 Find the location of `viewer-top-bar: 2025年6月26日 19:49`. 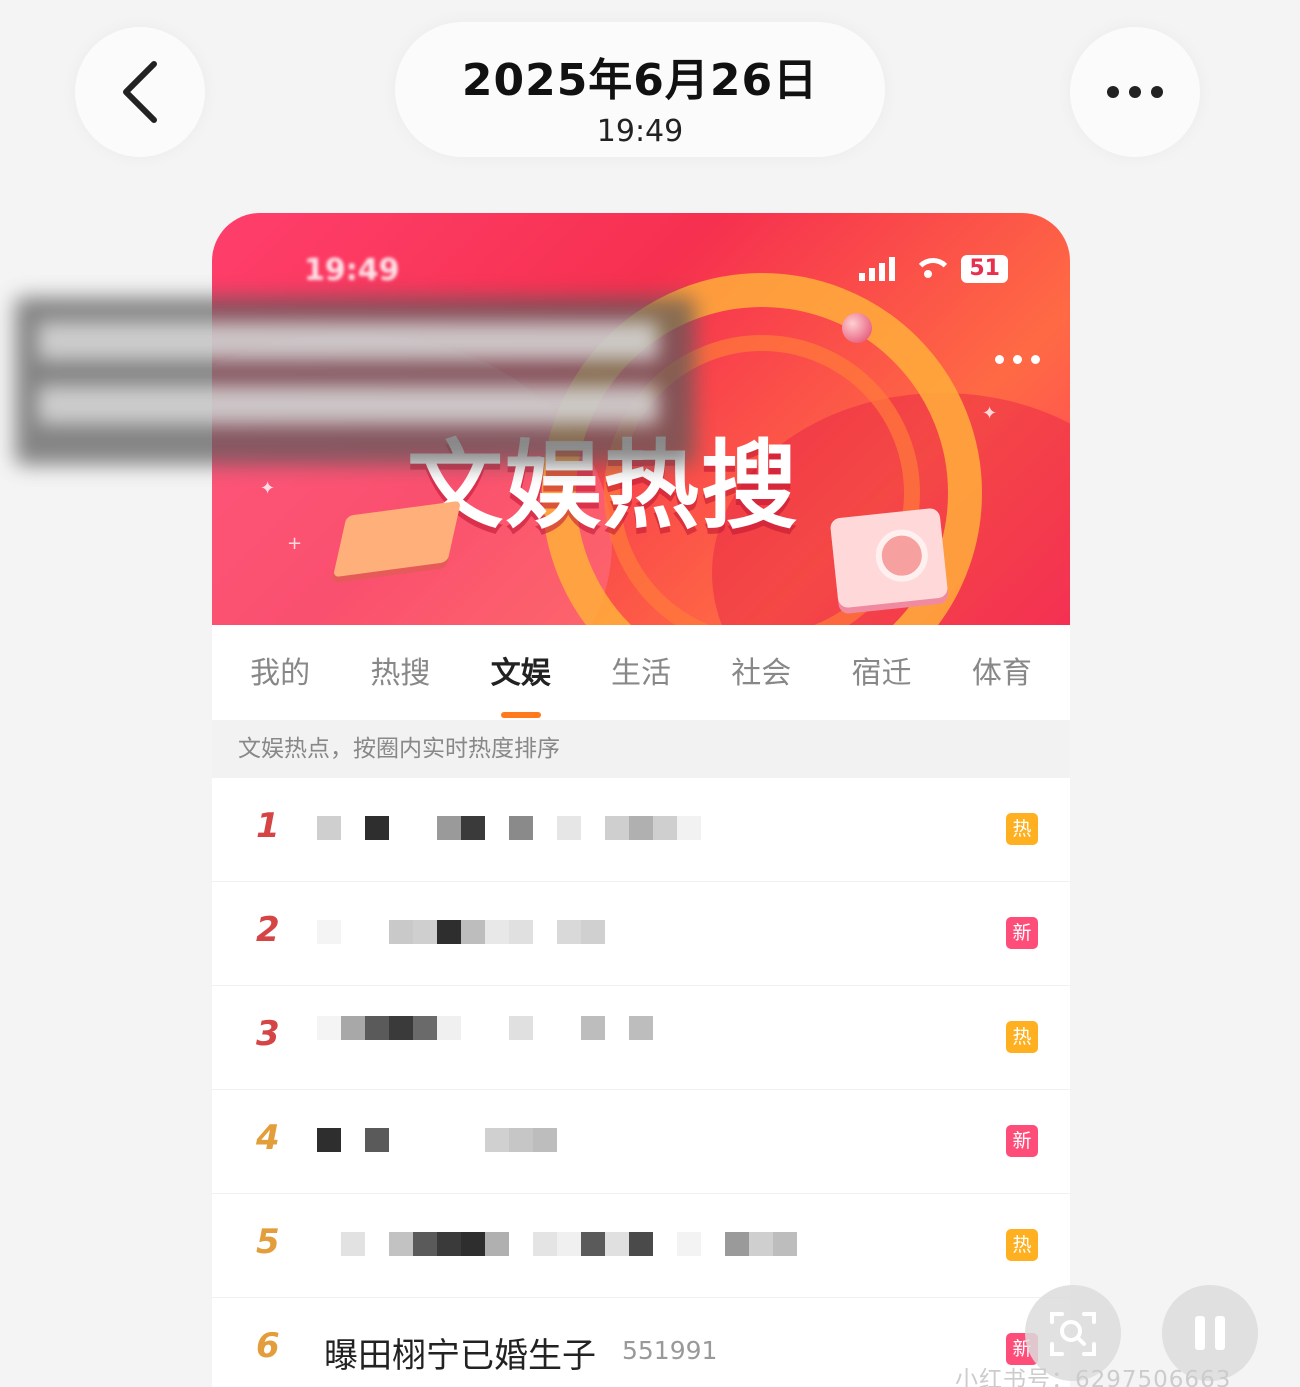

viewer-top-bar: 2025年6月26日 19:49 is located at coordinates (650, 100).